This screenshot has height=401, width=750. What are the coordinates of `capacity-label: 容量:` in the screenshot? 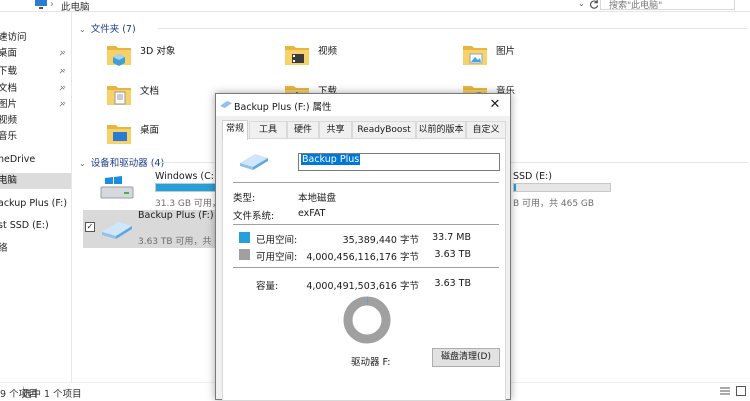 It's located at (267, 286).